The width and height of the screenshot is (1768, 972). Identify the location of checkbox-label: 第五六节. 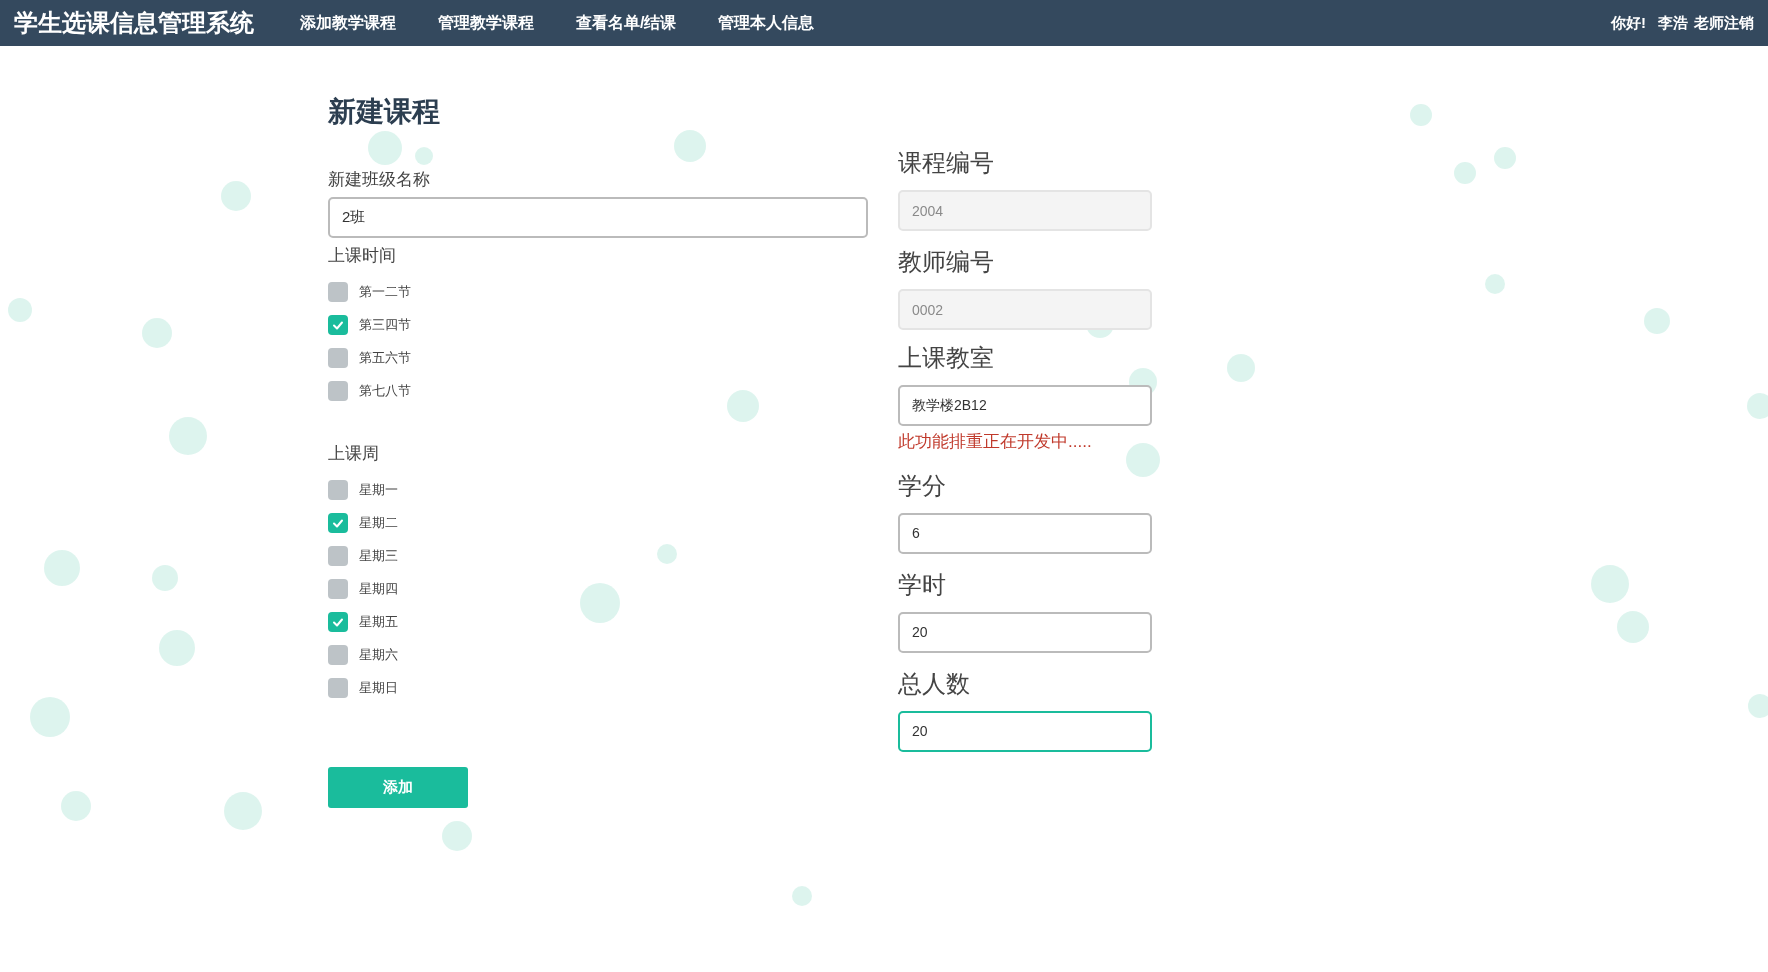
(385, 358).